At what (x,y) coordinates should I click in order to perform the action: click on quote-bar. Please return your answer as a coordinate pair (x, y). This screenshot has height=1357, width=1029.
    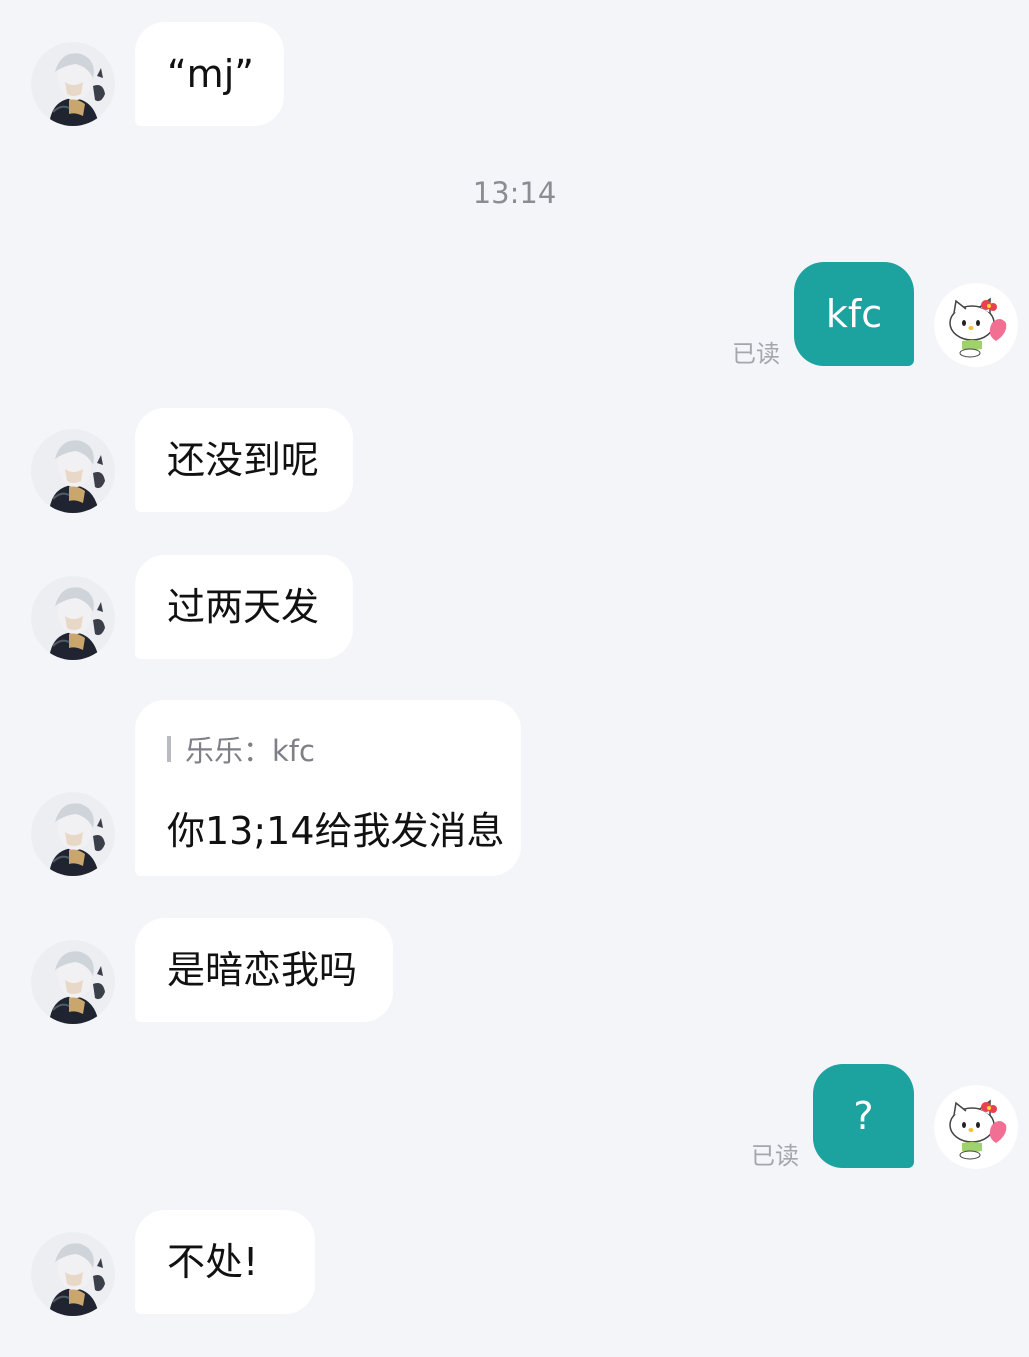
    Looking at the image, I should click on (169, 749).